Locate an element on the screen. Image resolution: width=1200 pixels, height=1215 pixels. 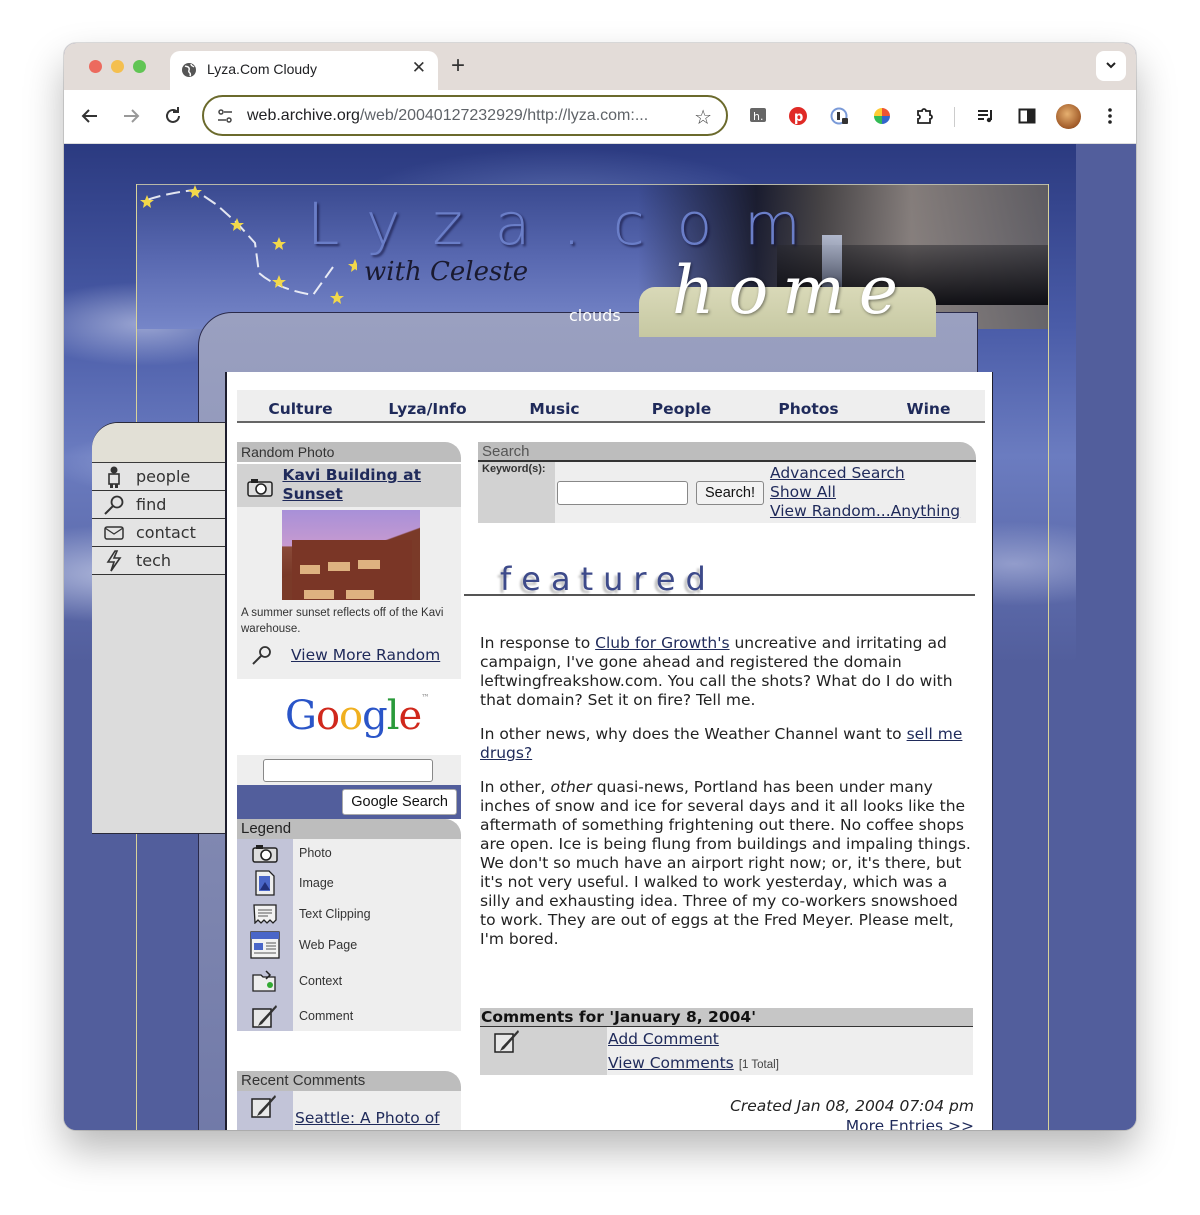
side-nav-tech: tech is located at coordinates (158, 561).